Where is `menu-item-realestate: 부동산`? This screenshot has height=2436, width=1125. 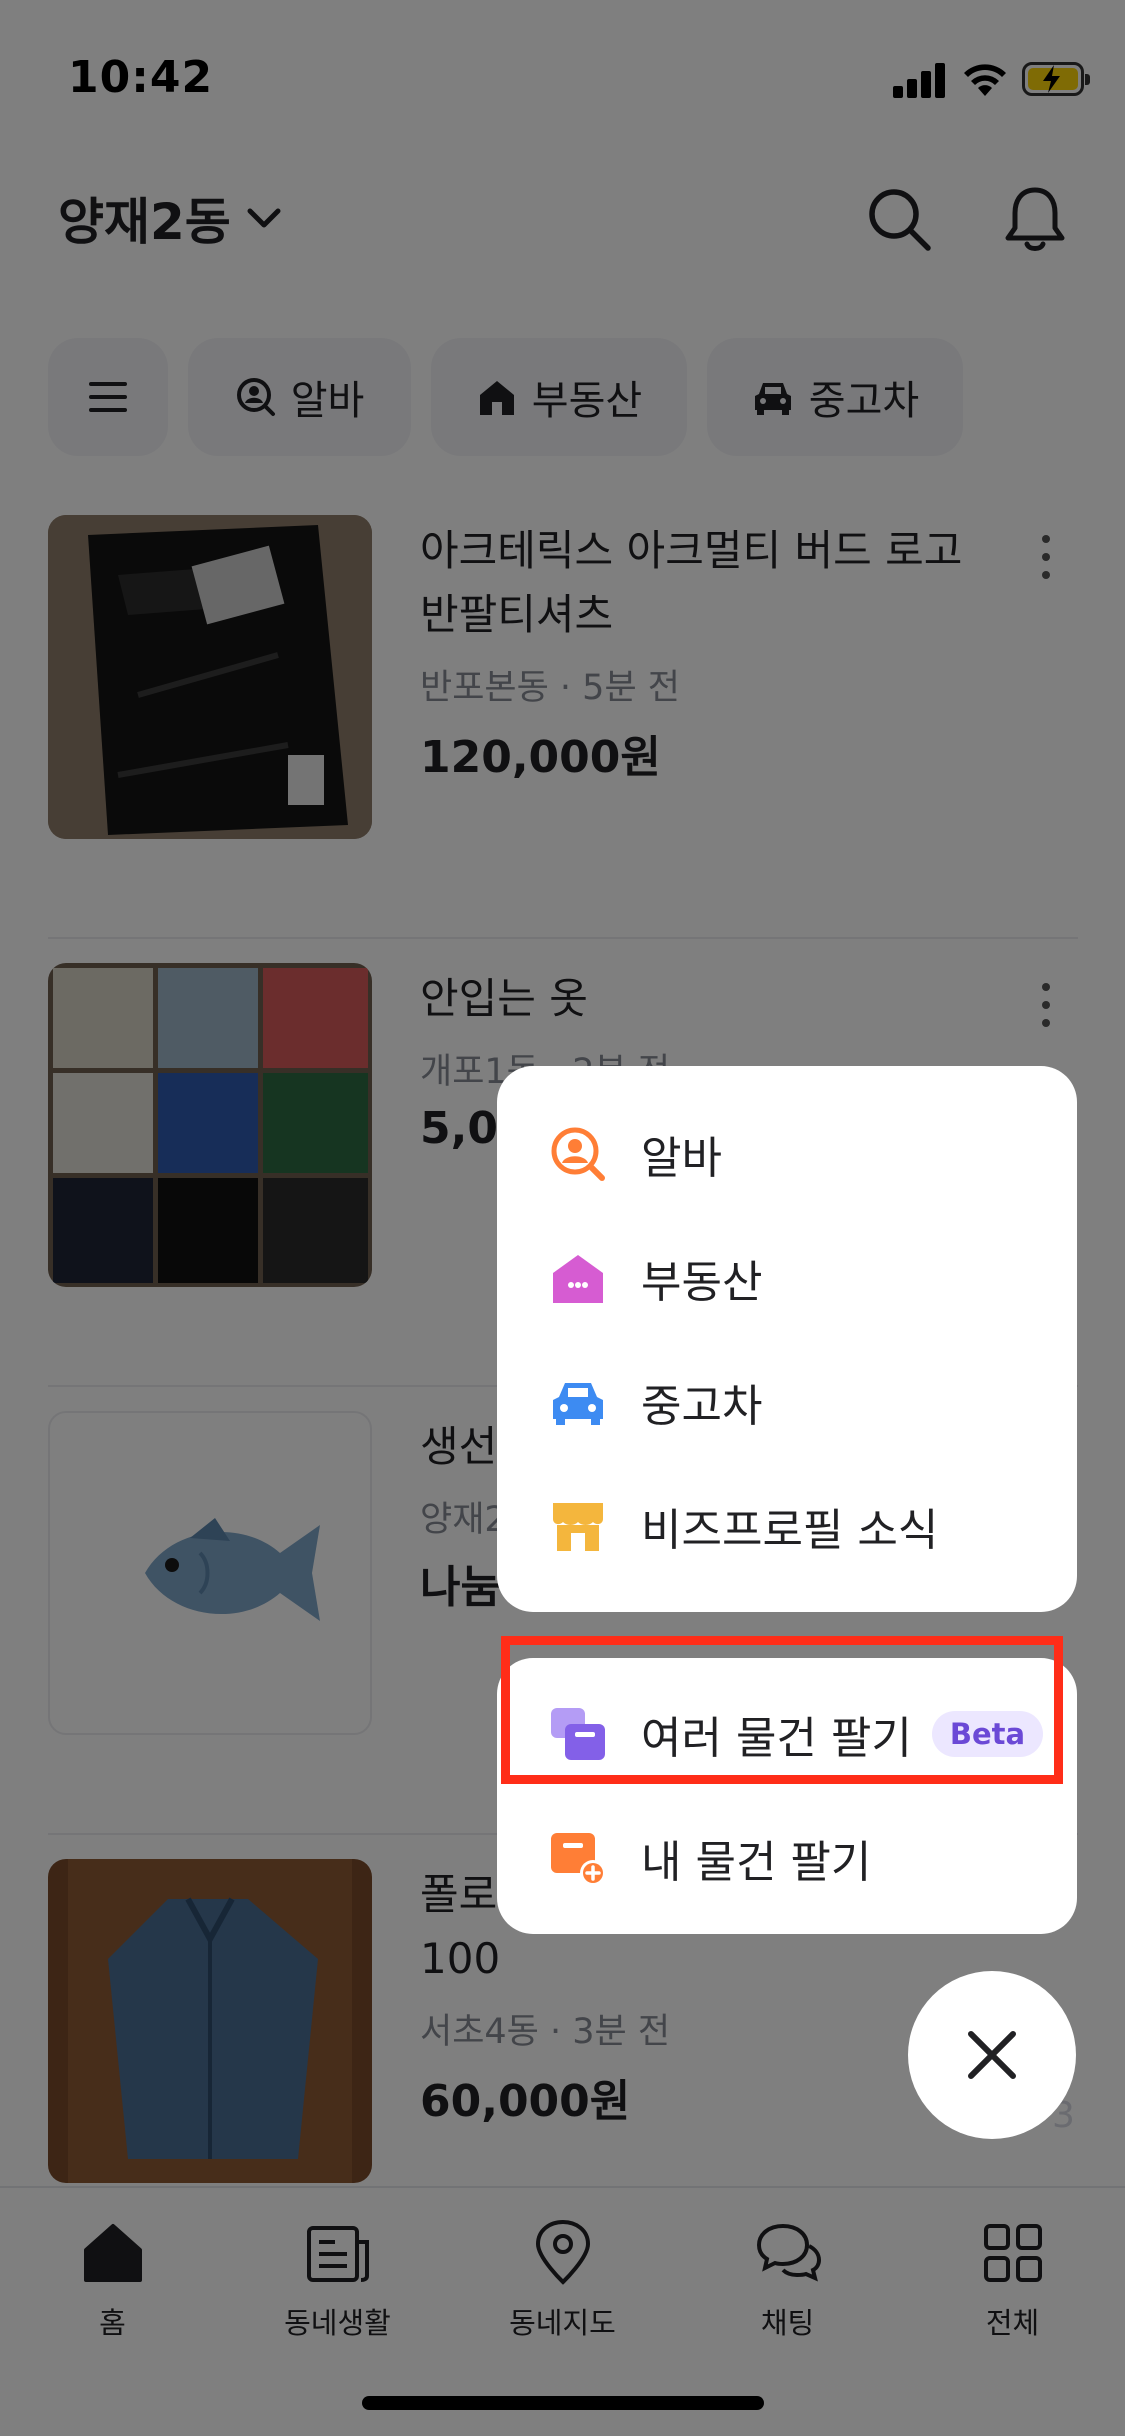 menu-item-realestate: 부동산 is located at coordinates (787, 1278).